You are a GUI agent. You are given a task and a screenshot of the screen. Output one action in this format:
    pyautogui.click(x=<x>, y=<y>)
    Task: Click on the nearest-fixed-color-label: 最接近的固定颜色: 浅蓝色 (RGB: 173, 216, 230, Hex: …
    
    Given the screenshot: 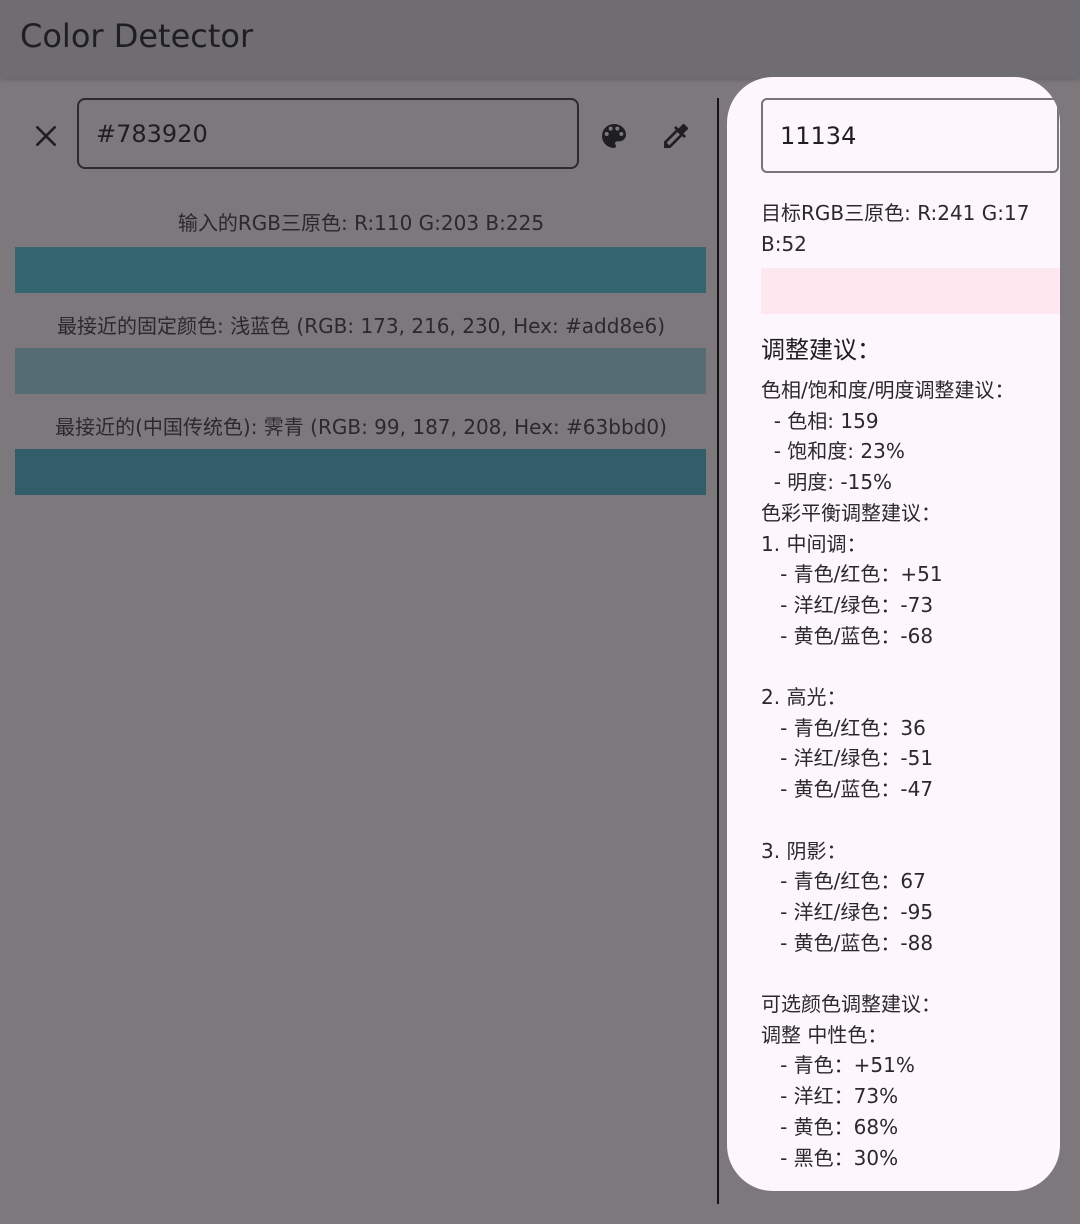 What is the action you would take?
    pyautogui.click(x=361, y=326)
    